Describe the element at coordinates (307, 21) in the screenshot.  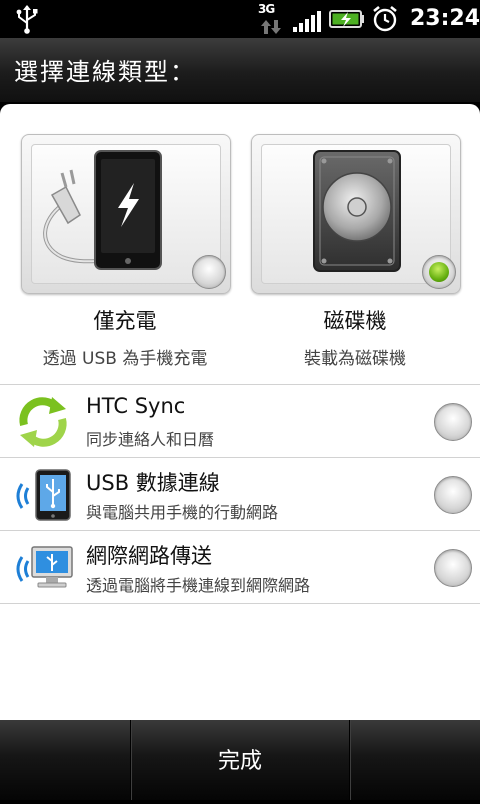
I see `signal-icon` at that location.